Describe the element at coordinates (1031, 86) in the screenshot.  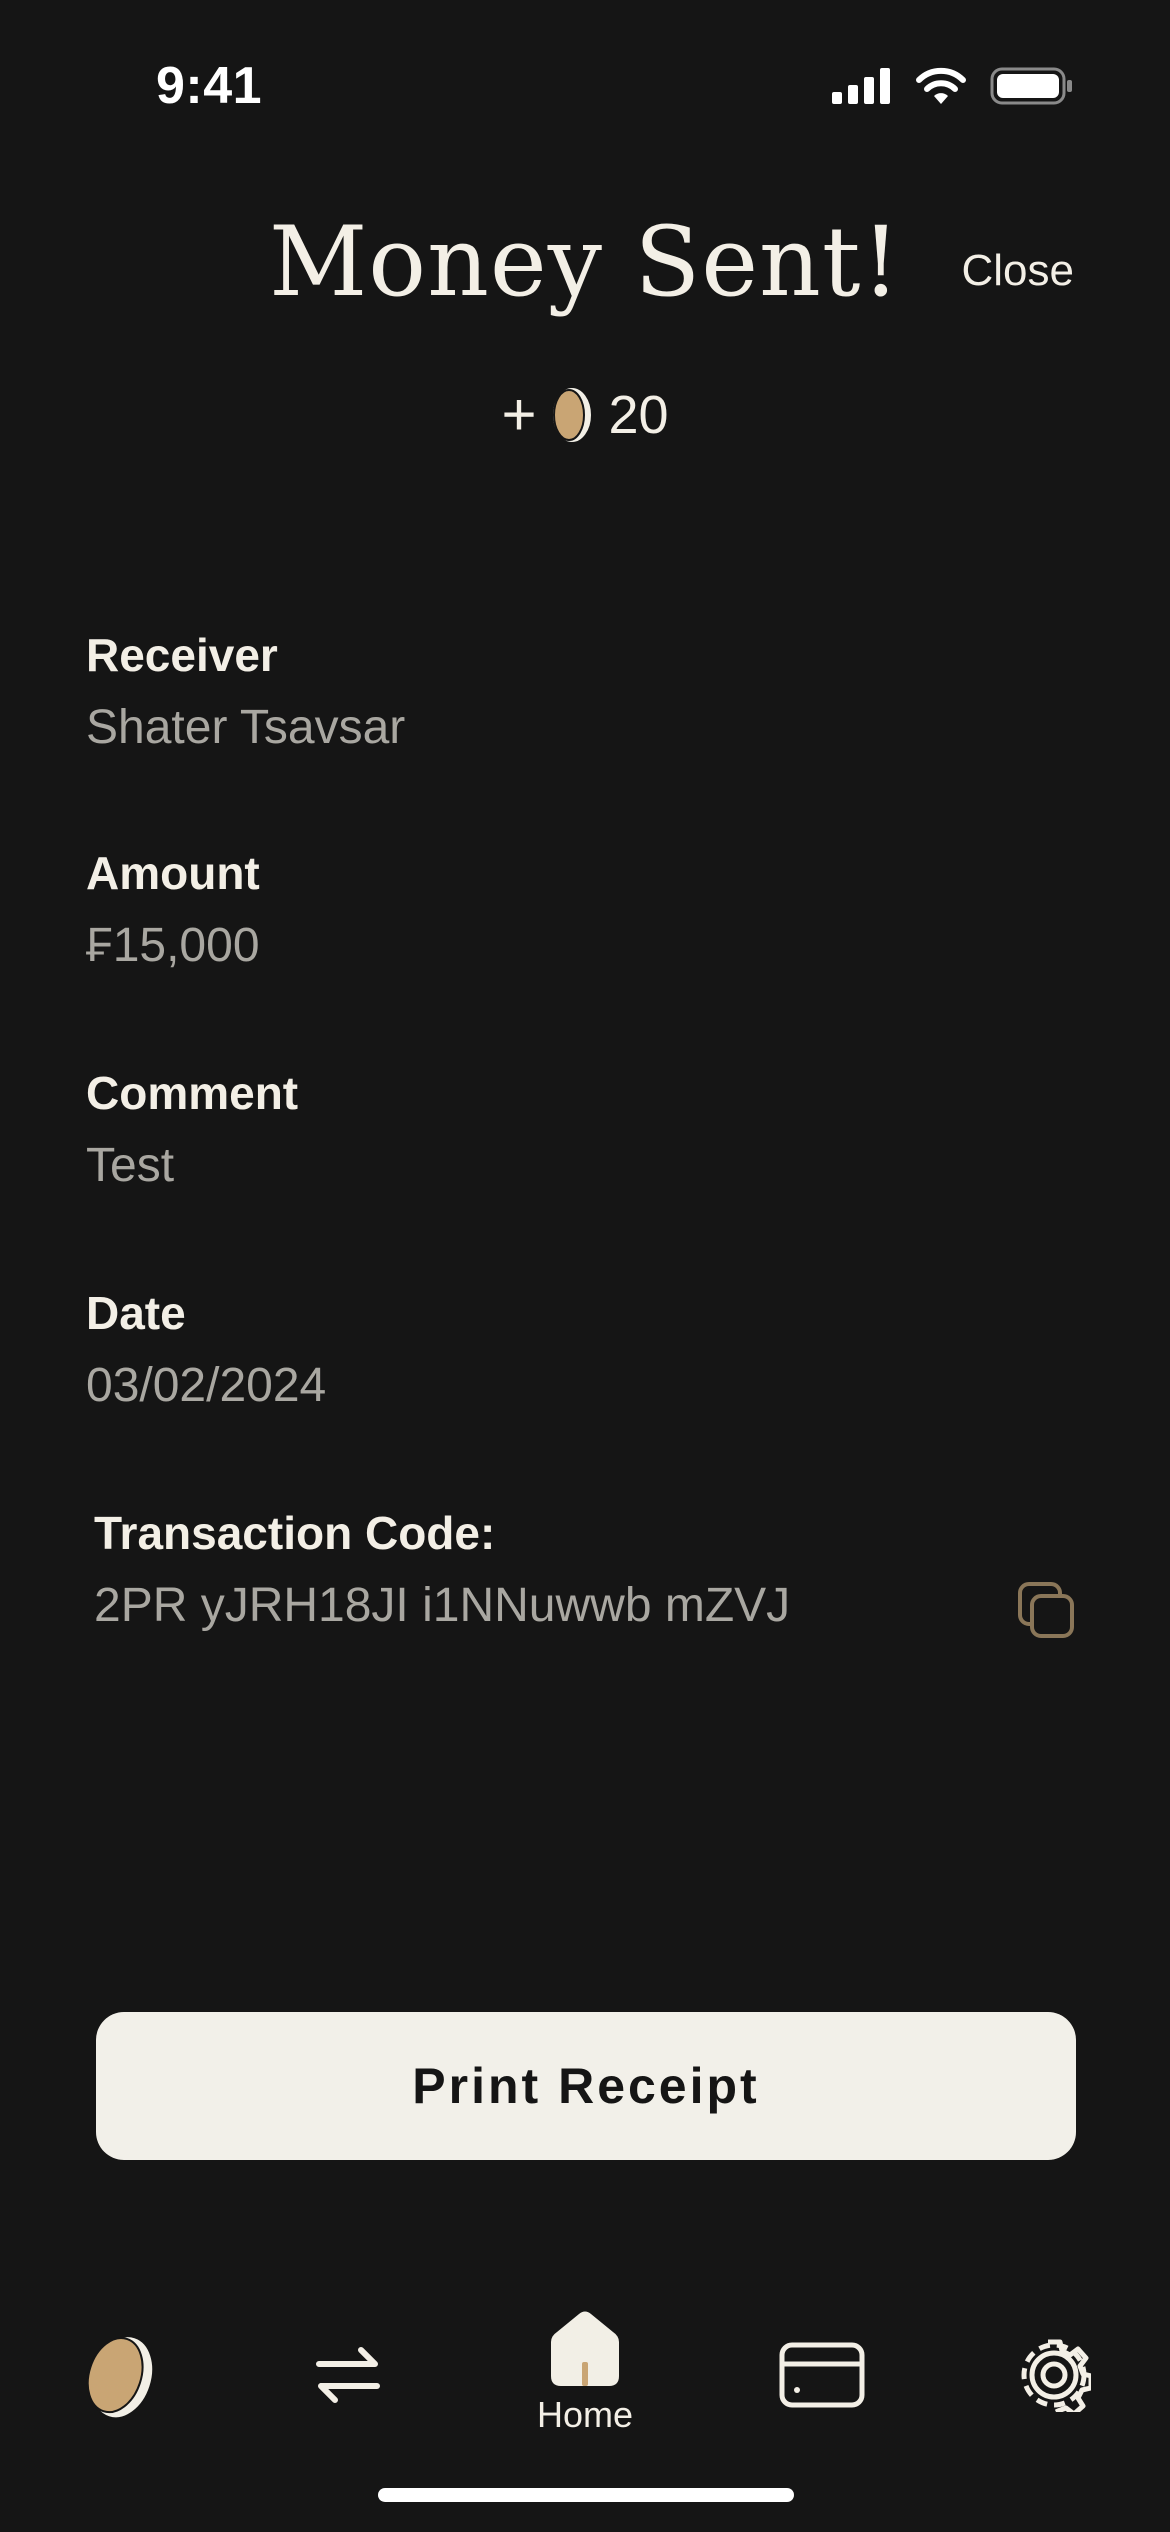
I see `battery-icon` at that location.